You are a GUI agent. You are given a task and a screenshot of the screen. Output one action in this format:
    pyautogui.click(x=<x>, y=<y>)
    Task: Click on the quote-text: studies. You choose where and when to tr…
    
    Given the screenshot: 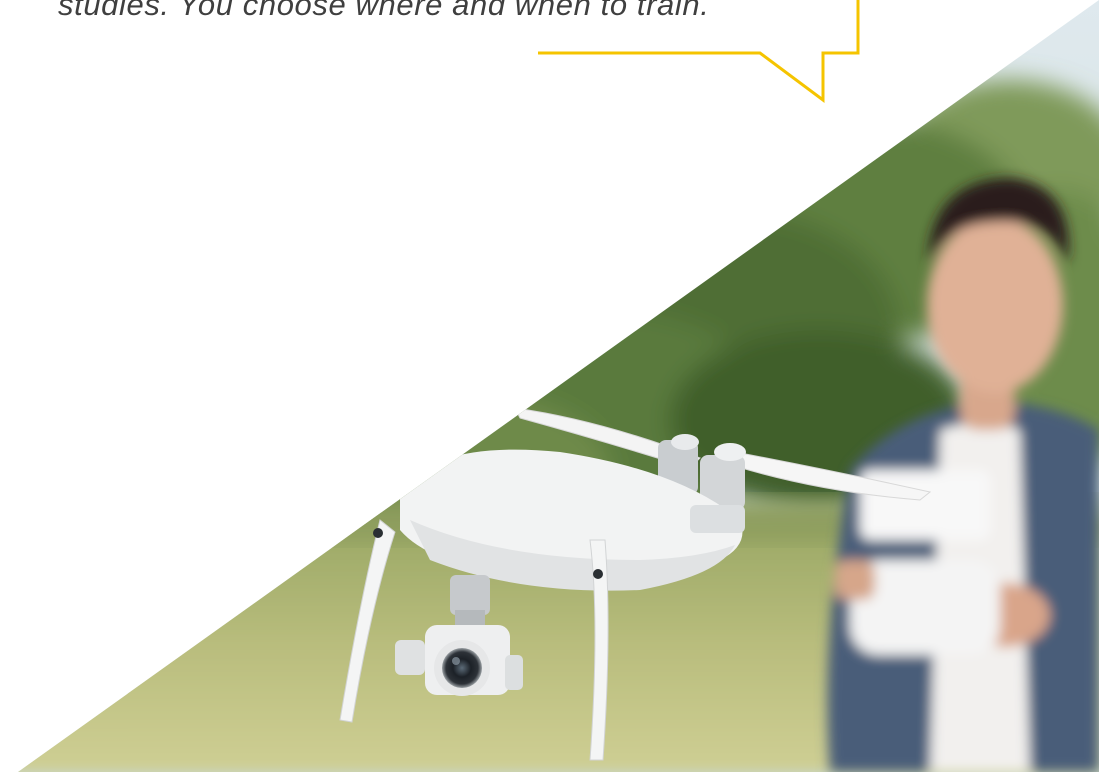 What is the action you would take?
    pyautogui.click(x=384, y=11)
    